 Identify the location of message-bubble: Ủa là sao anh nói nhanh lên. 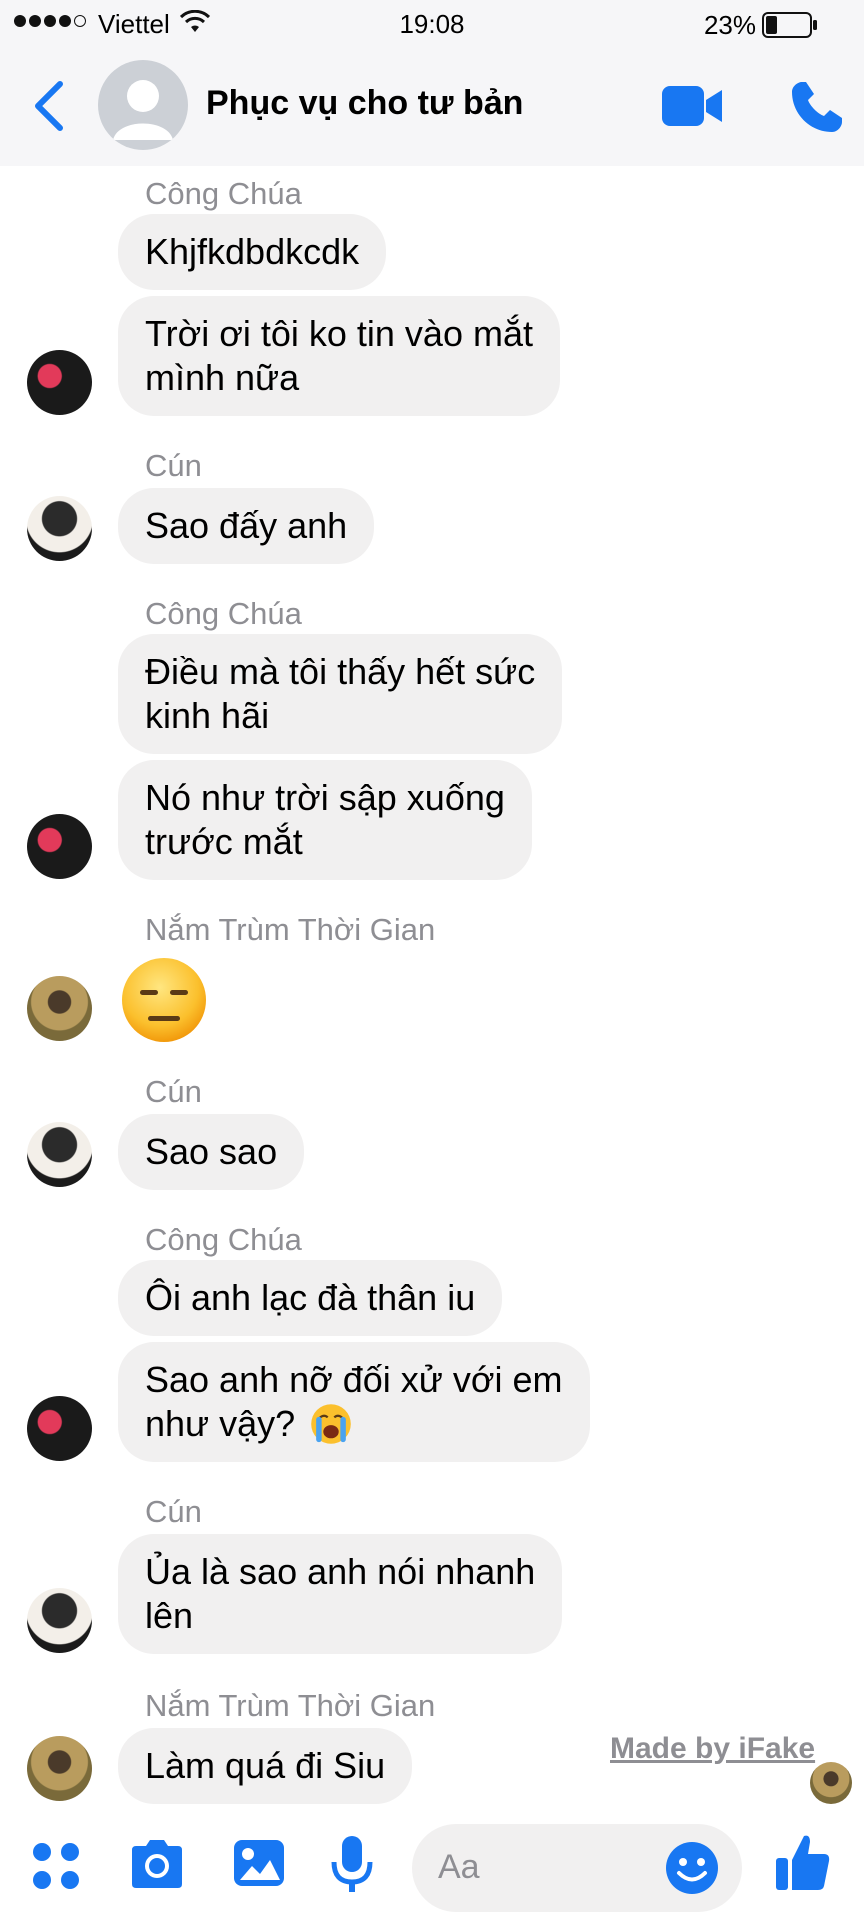
(340, 1594).